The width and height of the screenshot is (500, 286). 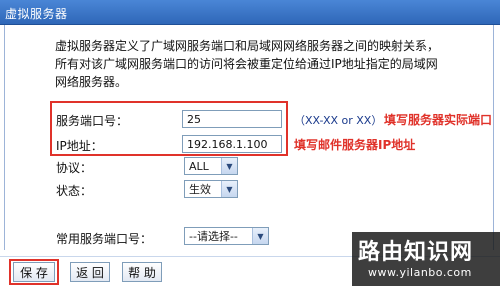 What do you see at coordinates (34, 272) in the screenshot?
I see `save-button: 保 存` at bounding box center [34, 272].